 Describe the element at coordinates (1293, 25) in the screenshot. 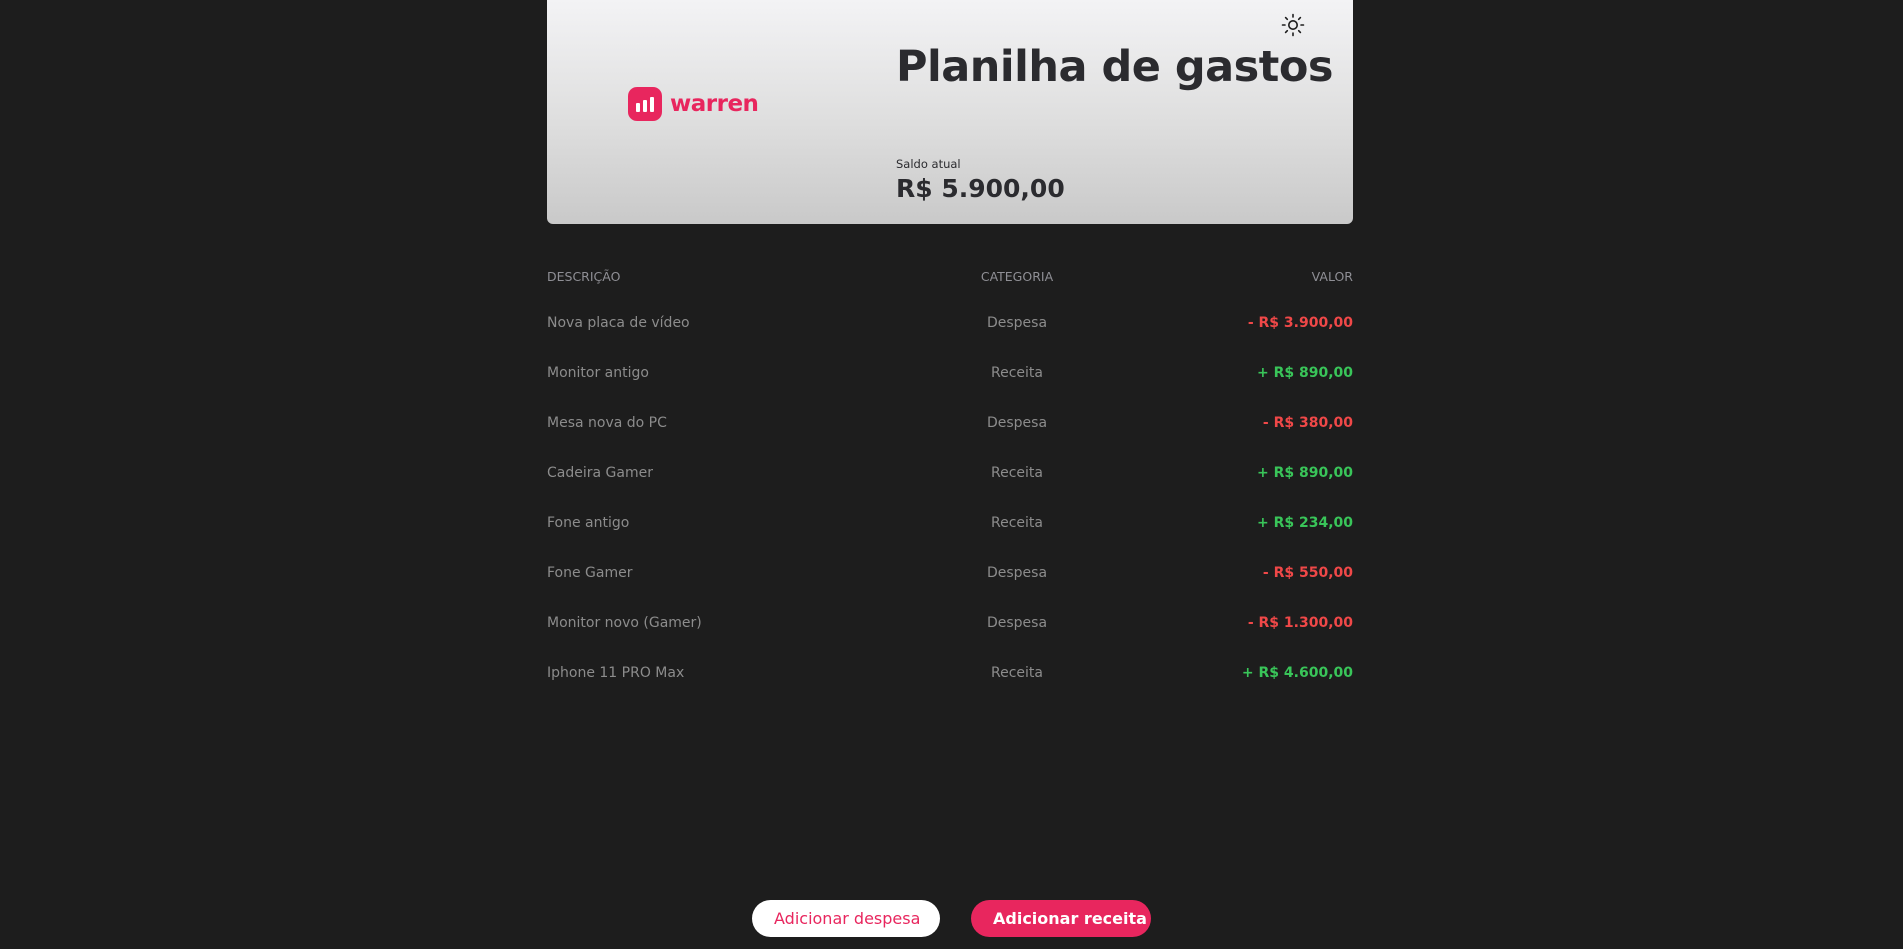

I see `theme-toggle-sun-icon` at that location.